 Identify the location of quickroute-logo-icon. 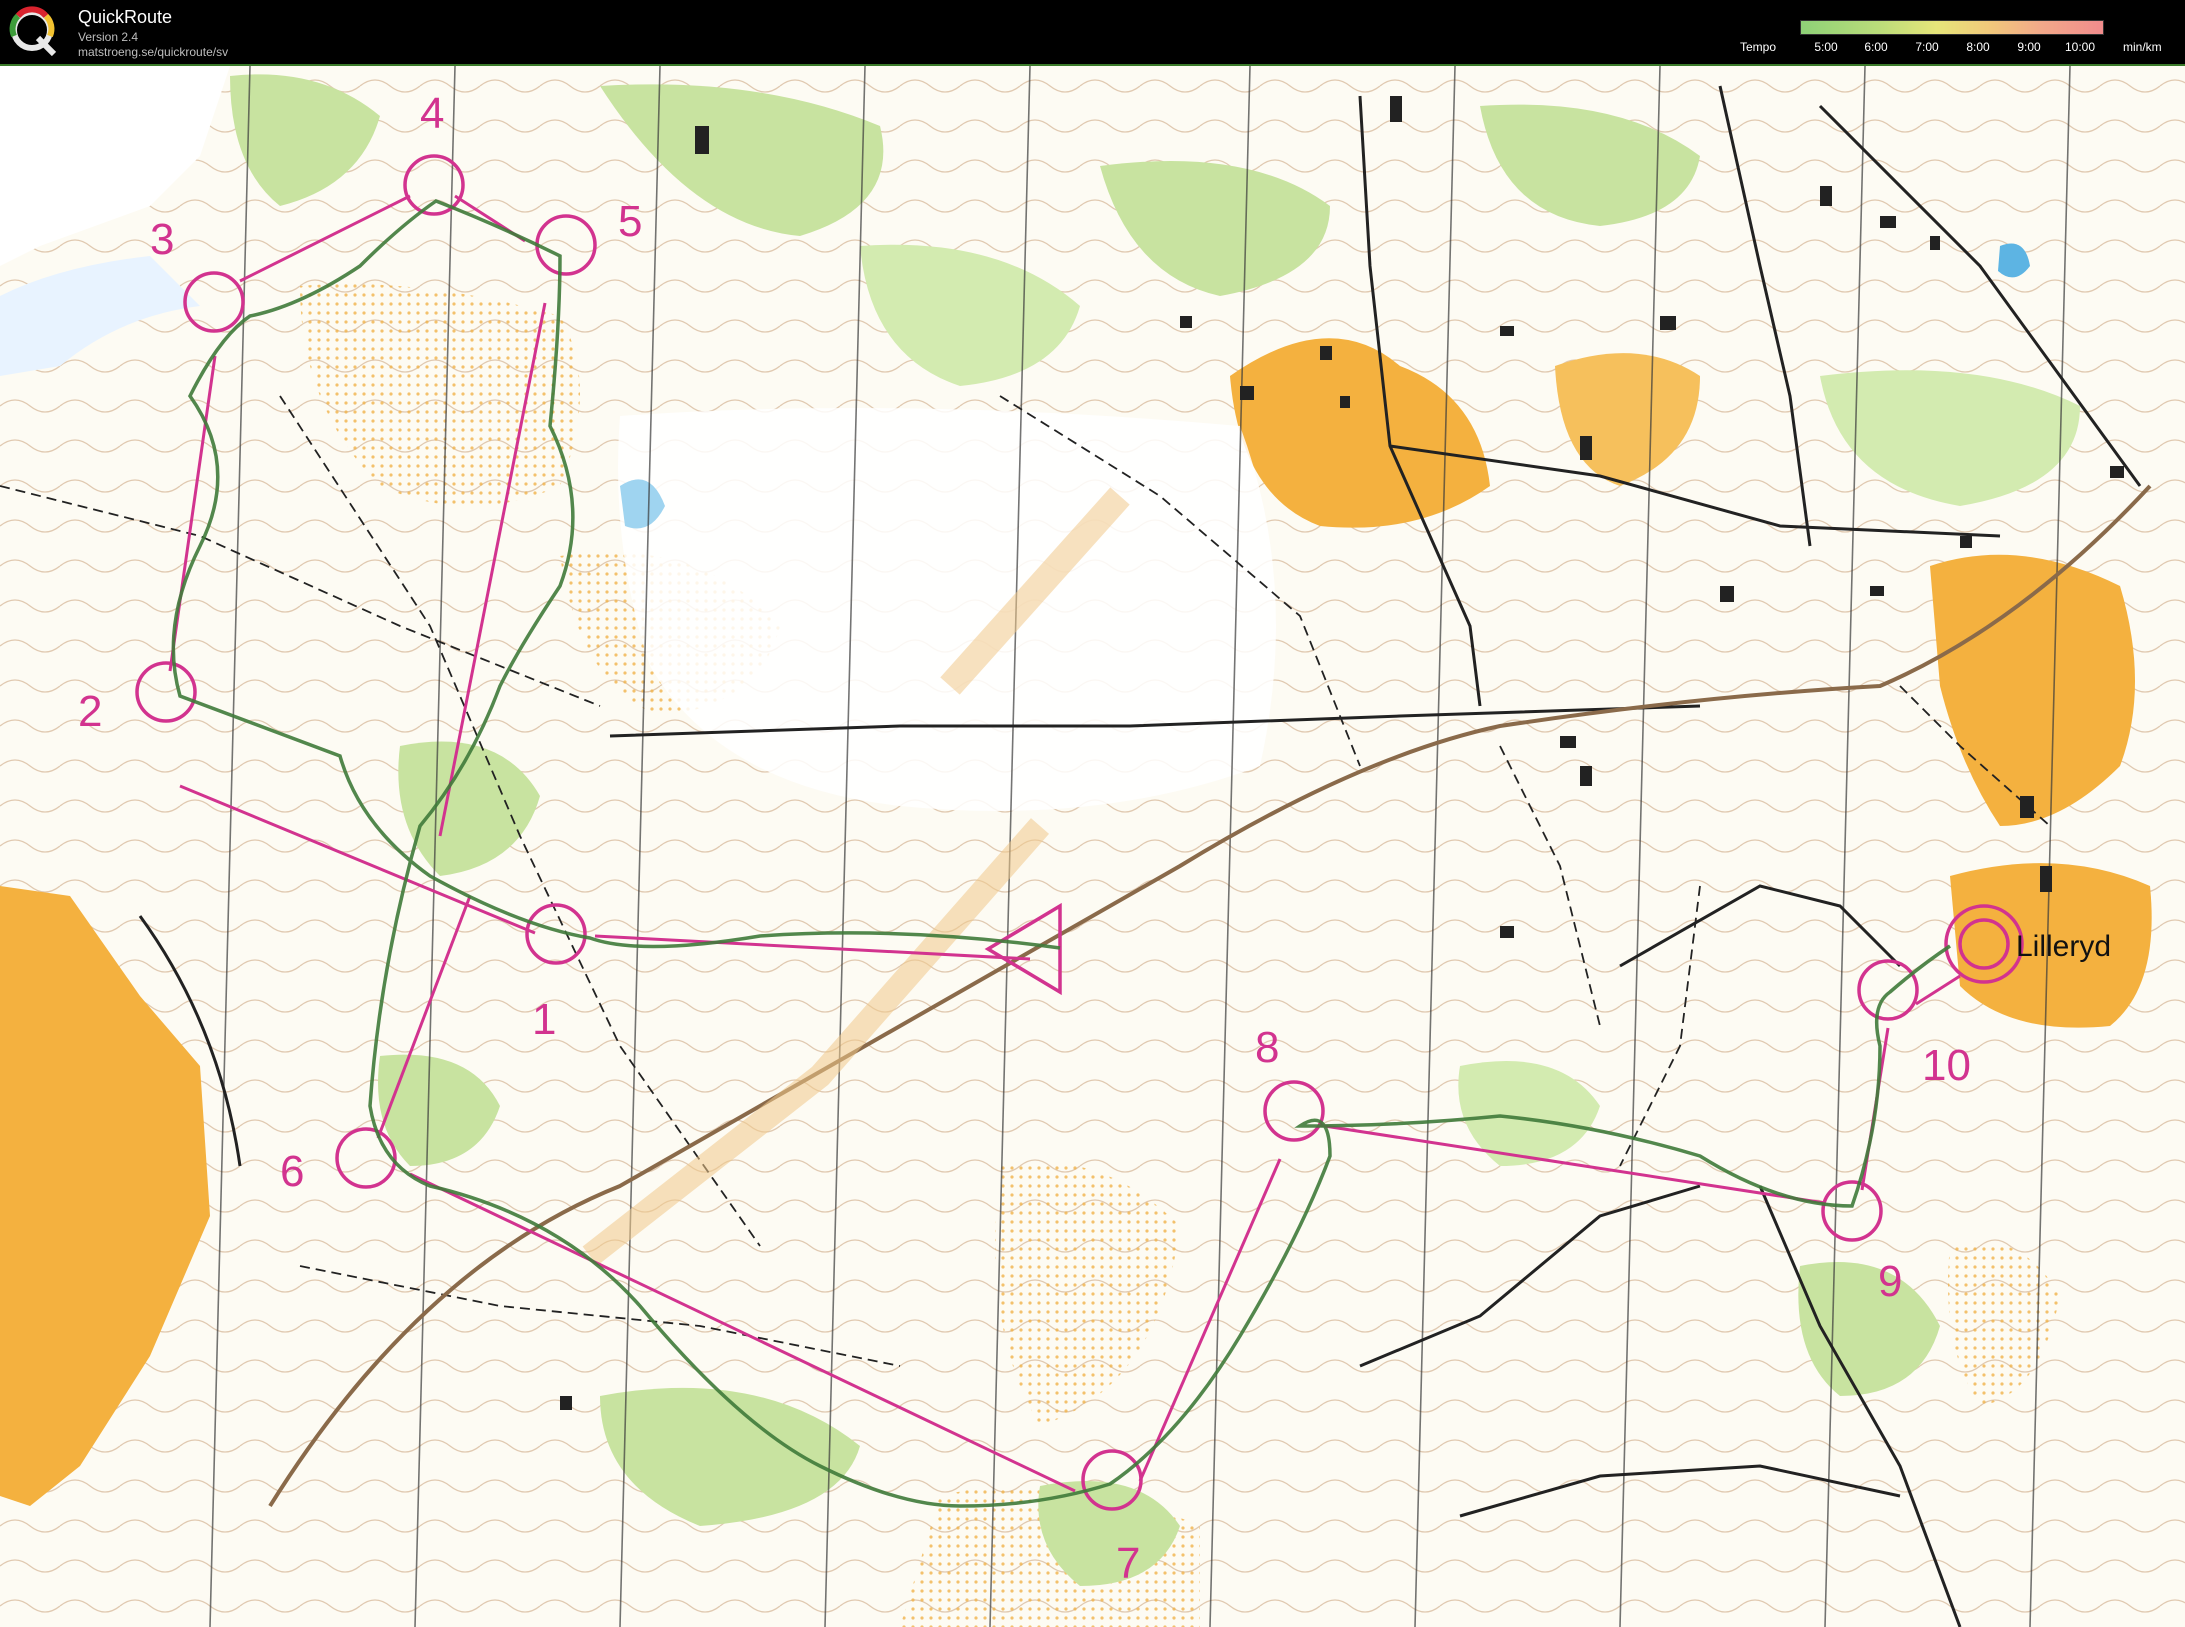
(33, 31).